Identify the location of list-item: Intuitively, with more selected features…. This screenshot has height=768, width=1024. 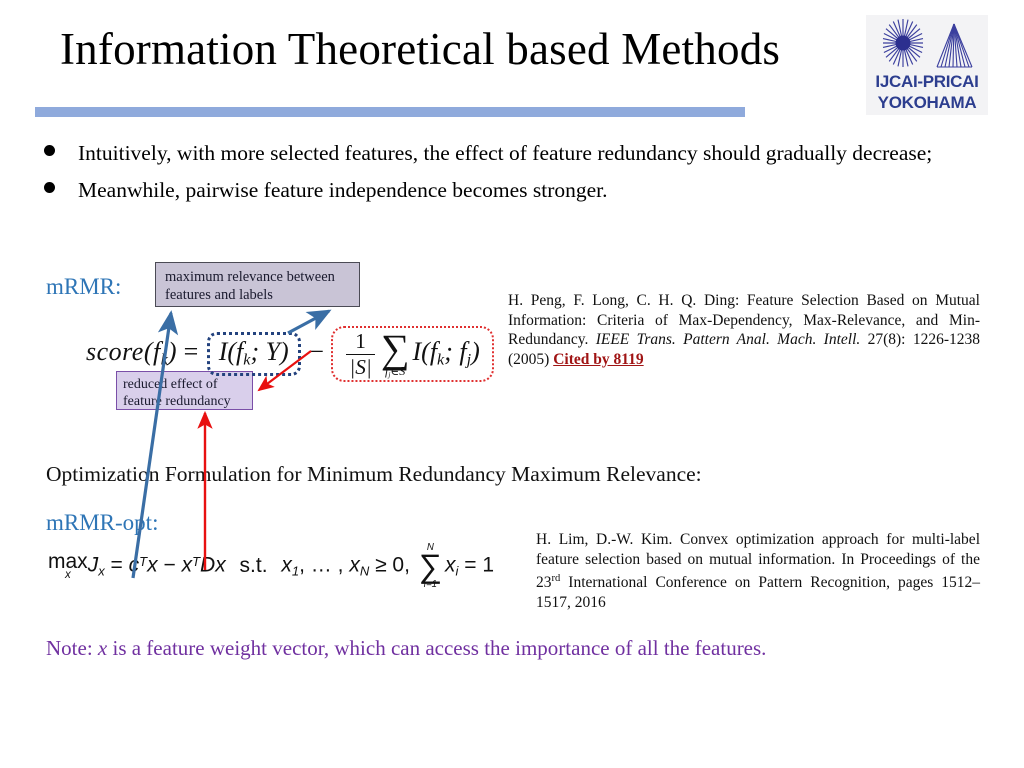
(512, 153).